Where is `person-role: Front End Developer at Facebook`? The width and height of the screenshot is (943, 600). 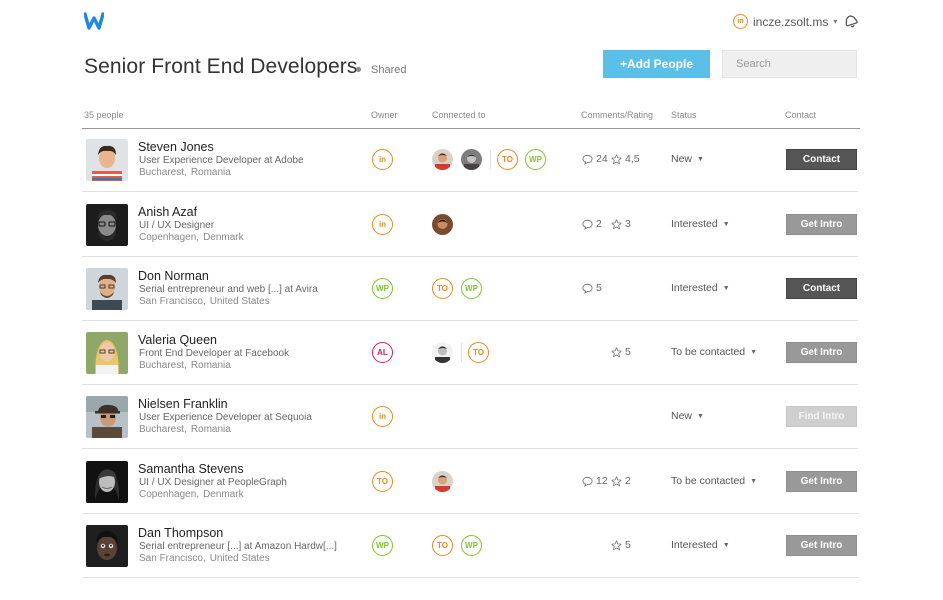 person-role: Front End Developer at Facebook is located at coordinates (214, 353).